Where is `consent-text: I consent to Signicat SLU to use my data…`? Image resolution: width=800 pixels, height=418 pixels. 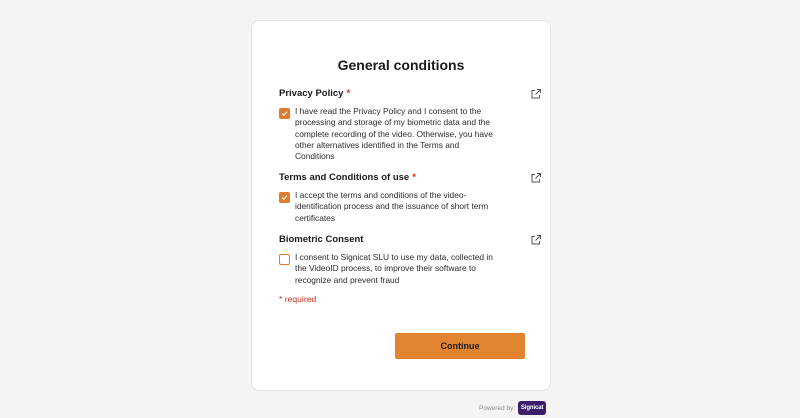
consent-text: I consent to Signicat SLU to use my data… is located at coordinates (394, 268).